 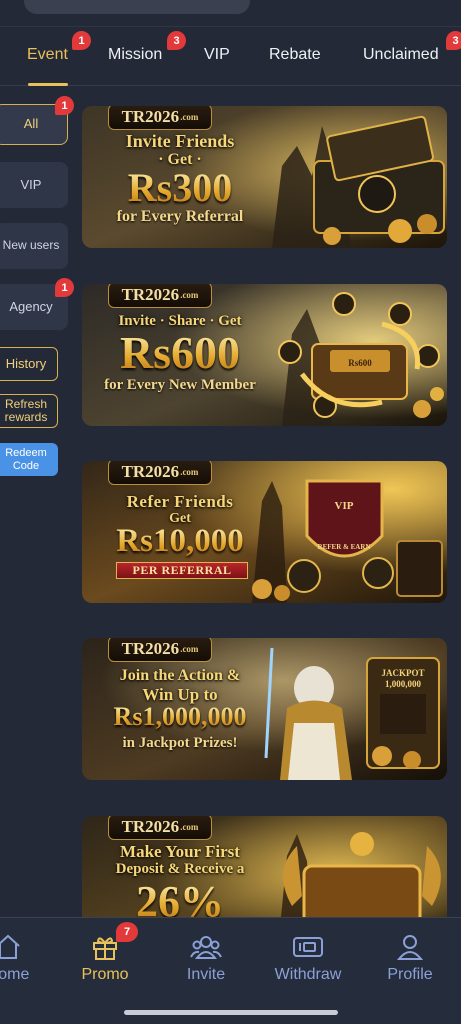 I want to click on redeem-code-button: Redeem Code, so click(x=29, y=459).